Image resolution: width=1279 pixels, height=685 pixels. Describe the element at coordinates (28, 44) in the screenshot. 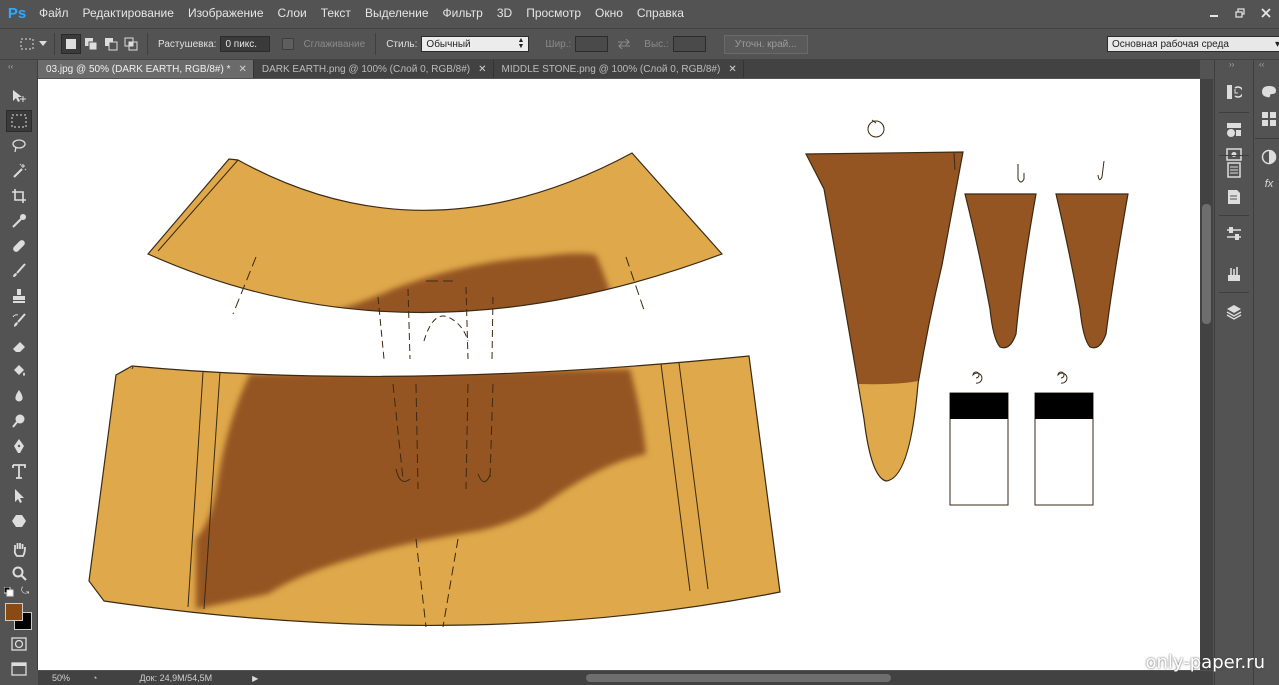

I see `tool-preset-marquee-icon` at that location.